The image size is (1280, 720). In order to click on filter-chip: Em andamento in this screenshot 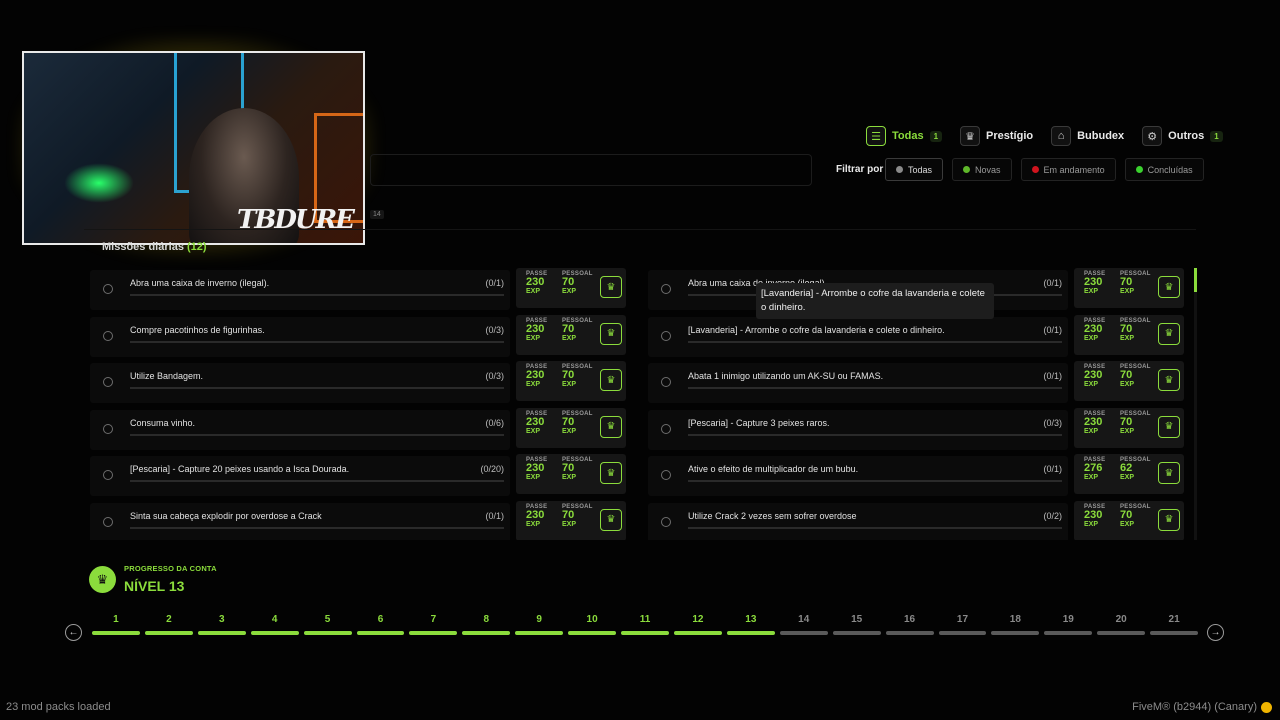, I will do `click(1068, 169)`.